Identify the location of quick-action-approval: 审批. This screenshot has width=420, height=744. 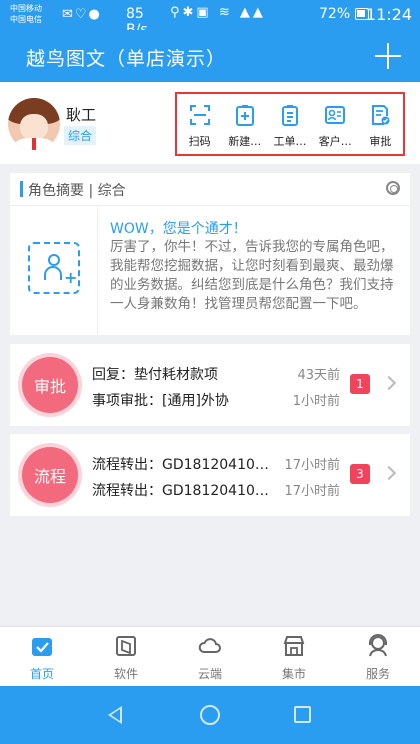
(380, 124).